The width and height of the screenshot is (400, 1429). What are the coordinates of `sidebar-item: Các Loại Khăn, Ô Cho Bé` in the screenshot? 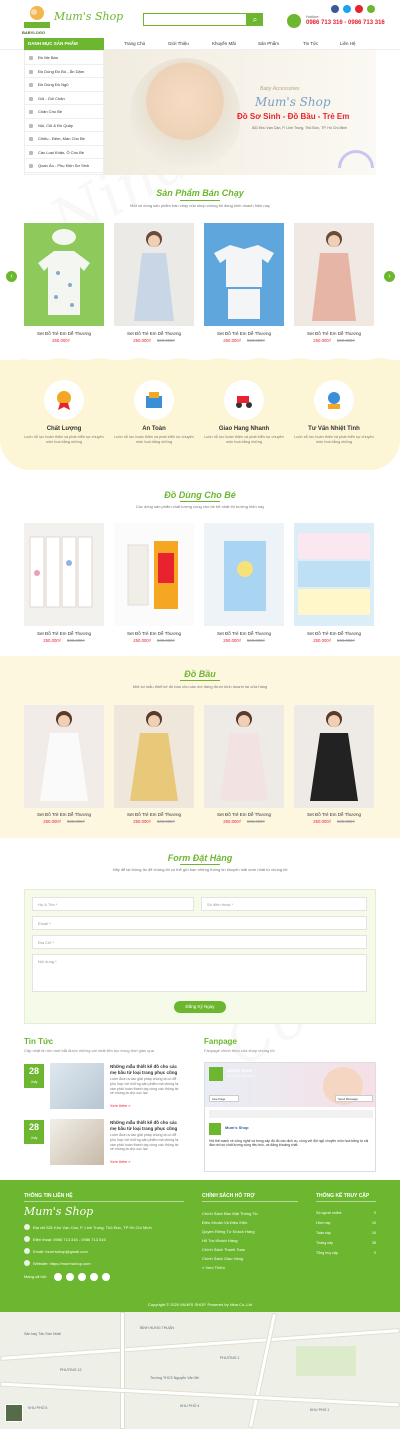 It's located at (65, 152).